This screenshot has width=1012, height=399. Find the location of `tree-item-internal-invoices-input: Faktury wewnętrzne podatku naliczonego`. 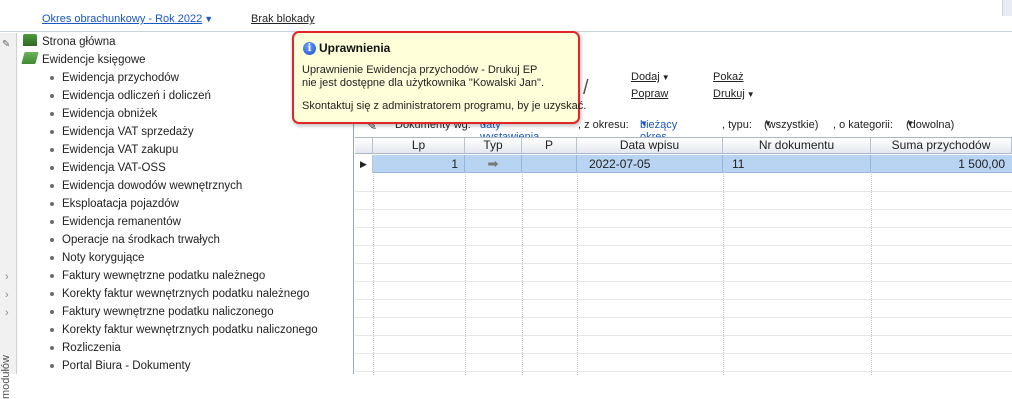

tree-item-internal-invoices-input: Faktury wewnętrzne podatku naliczonego is located at coordinates (160, 312).